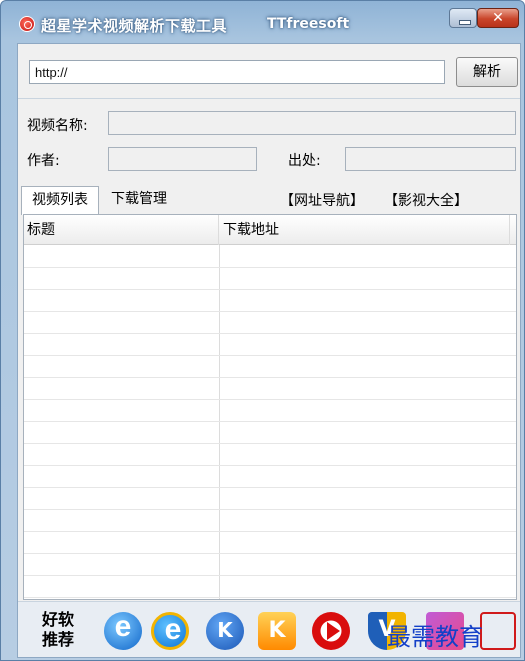 This screenshot has width=525, height=661. I want to click on url-row: 解析, so click(269, 71).